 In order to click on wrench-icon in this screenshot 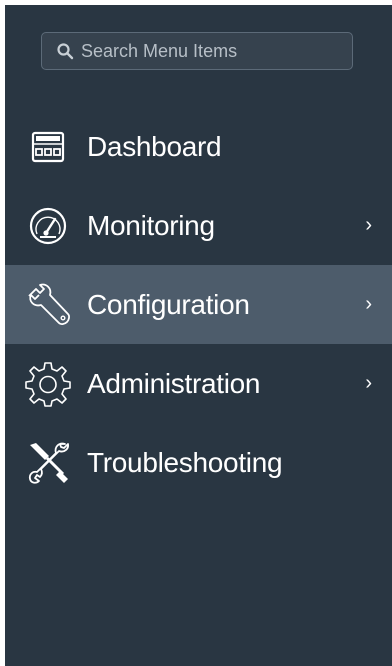, I will do `click(48, 305)`.